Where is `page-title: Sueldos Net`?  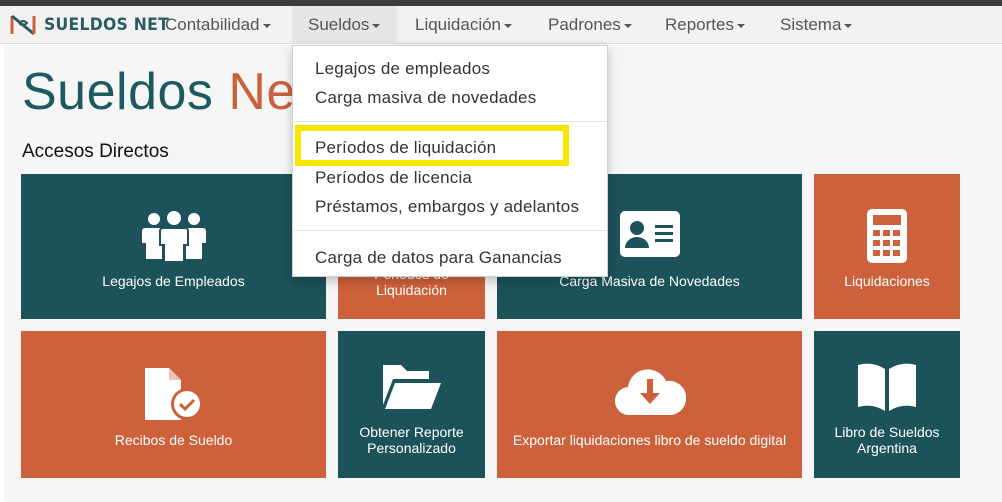 page-title: Sueldos Net is located at coordinates (166, 92).